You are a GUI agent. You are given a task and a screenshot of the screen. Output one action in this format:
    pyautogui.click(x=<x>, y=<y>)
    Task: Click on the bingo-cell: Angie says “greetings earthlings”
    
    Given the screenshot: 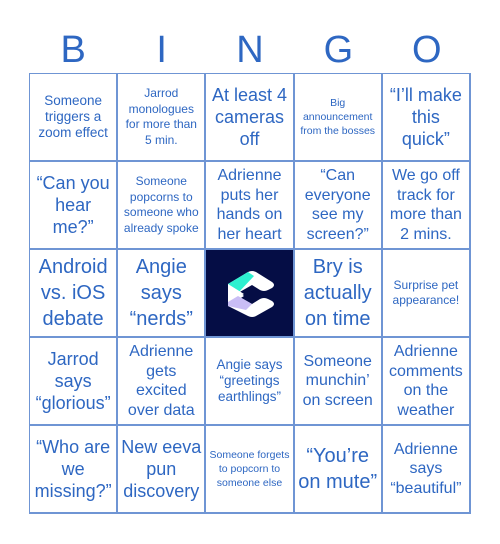 What is the action you would take?
    pyautogui.click(x=250, y=382)
    